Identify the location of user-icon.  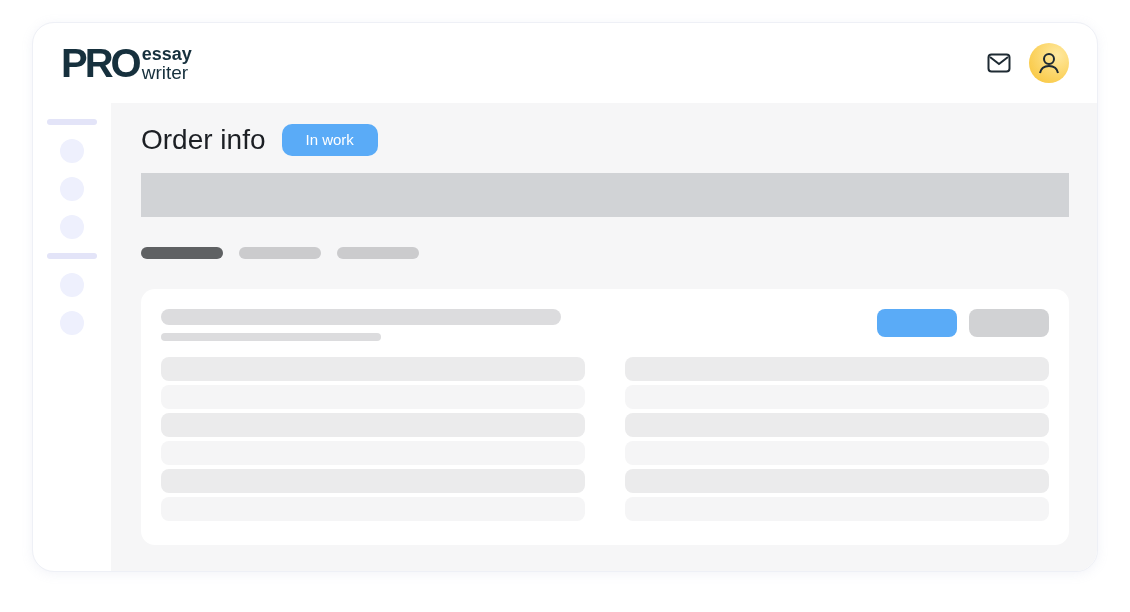
(1049, 63).